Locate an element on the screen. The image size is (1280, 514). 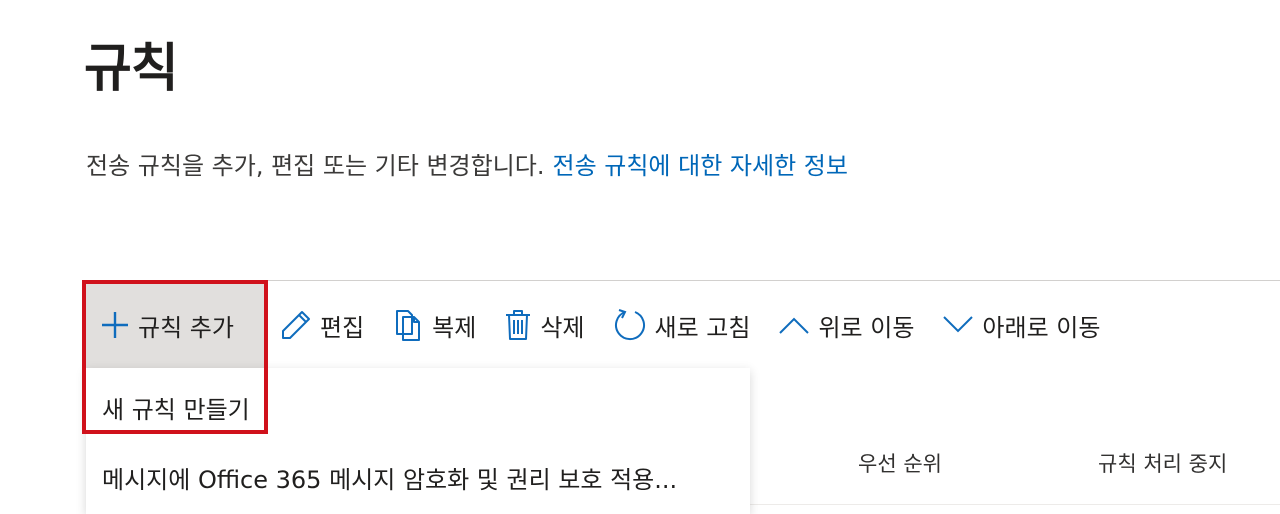
refresh-label: 새로 고침 is located at coordinates (702, 327).